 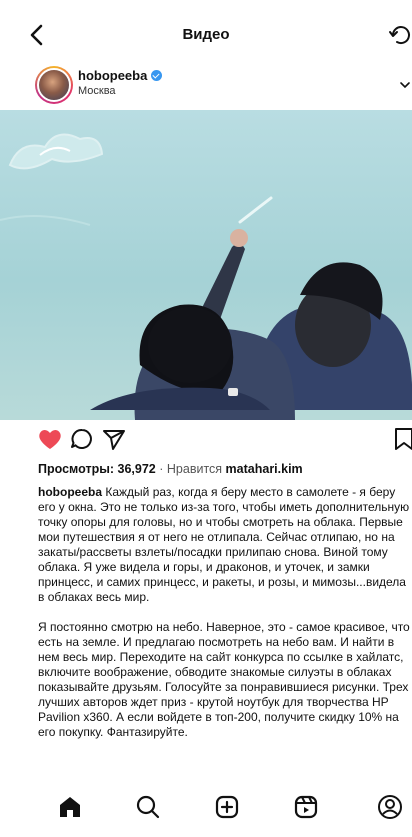 What do you see at coordinates (206, 811) in the screenshot?
I see `bottom-navigation` at bounding box center [206, 811].